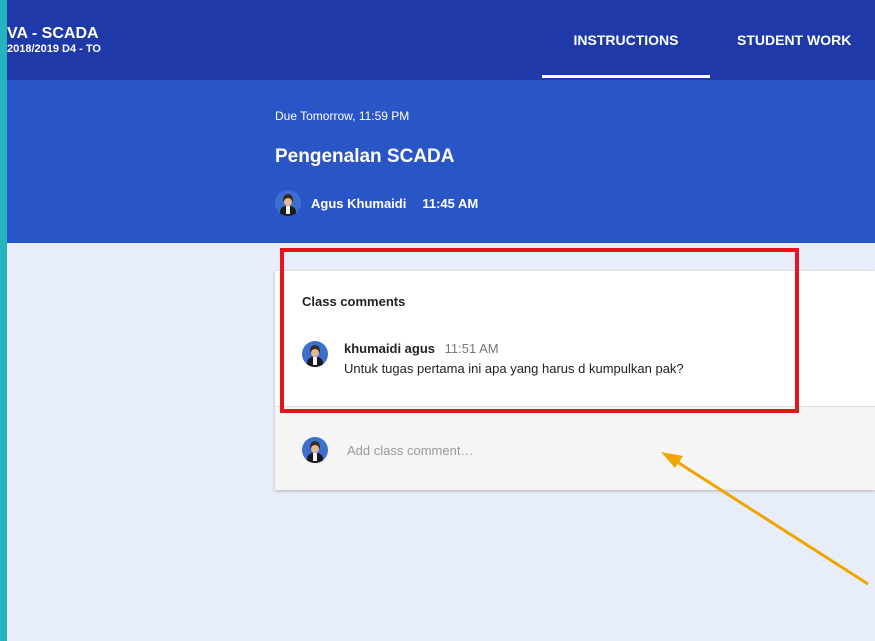 Image resolution: width=875 pixels, height=641 pixels. I want to click on commenter-avatar, so click(315, 354).